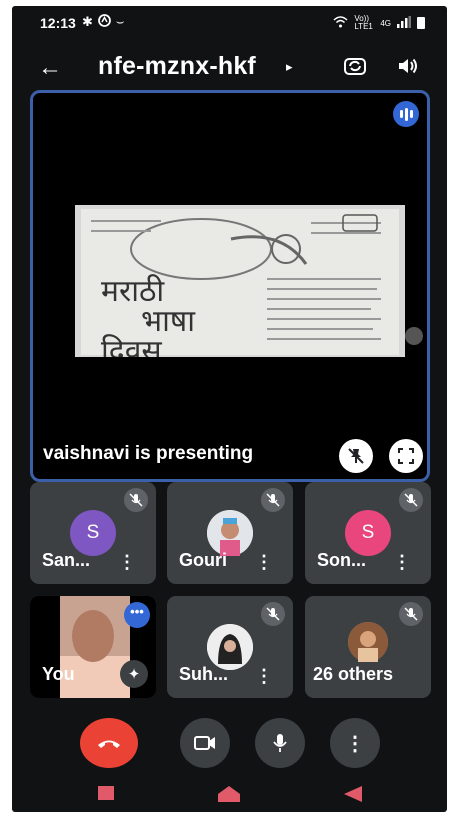 This screenshot has width=457, height=817. I want to click on system-navigation-bar, so click(229, 795).